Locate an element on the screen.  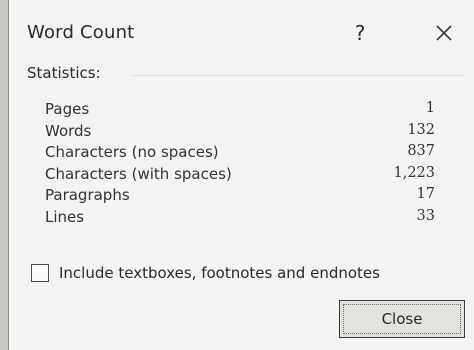
stat-value: 33 is located at coordinates (425, 215).